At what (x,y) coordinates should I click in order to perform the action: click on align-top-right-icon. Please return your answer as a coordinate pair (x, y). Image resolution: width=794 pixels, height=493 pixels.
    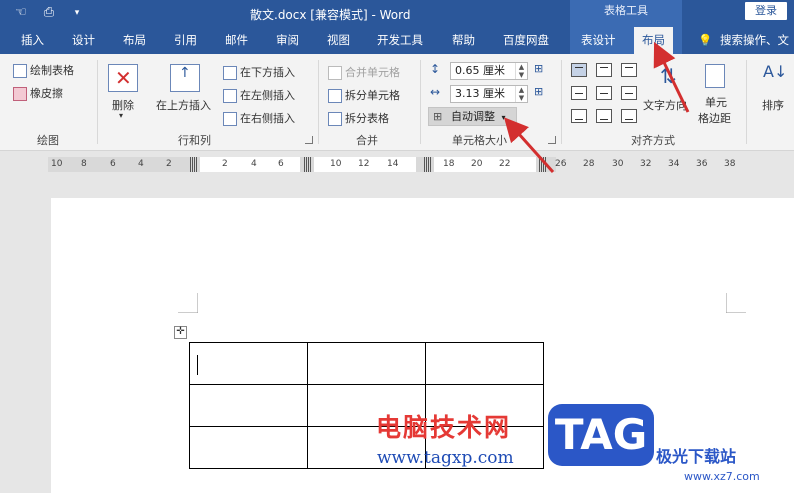
    Looking at the image, I should click on (629, 70).